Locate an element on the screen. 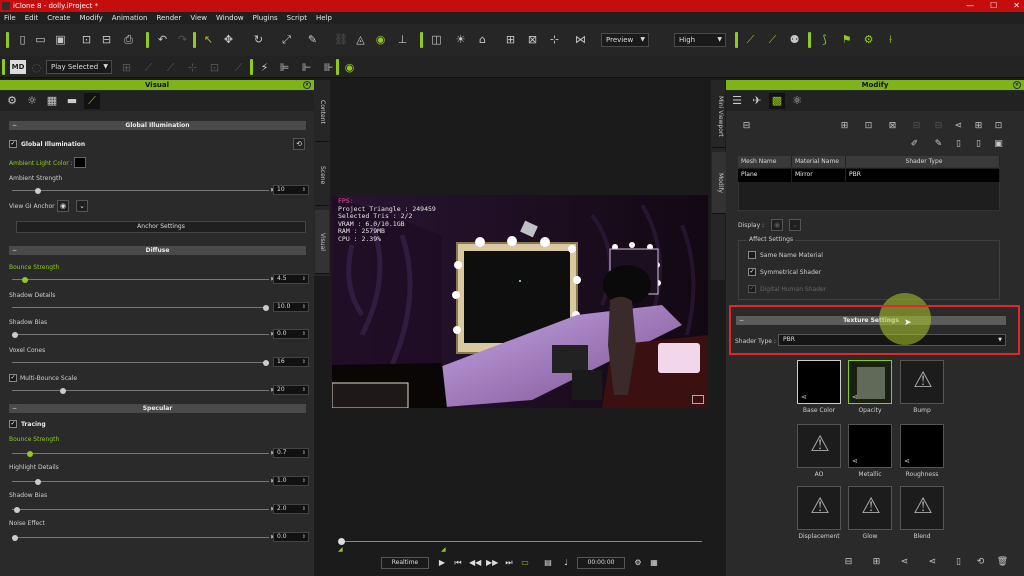  menu-view: View is located at coordinates (198, 18).